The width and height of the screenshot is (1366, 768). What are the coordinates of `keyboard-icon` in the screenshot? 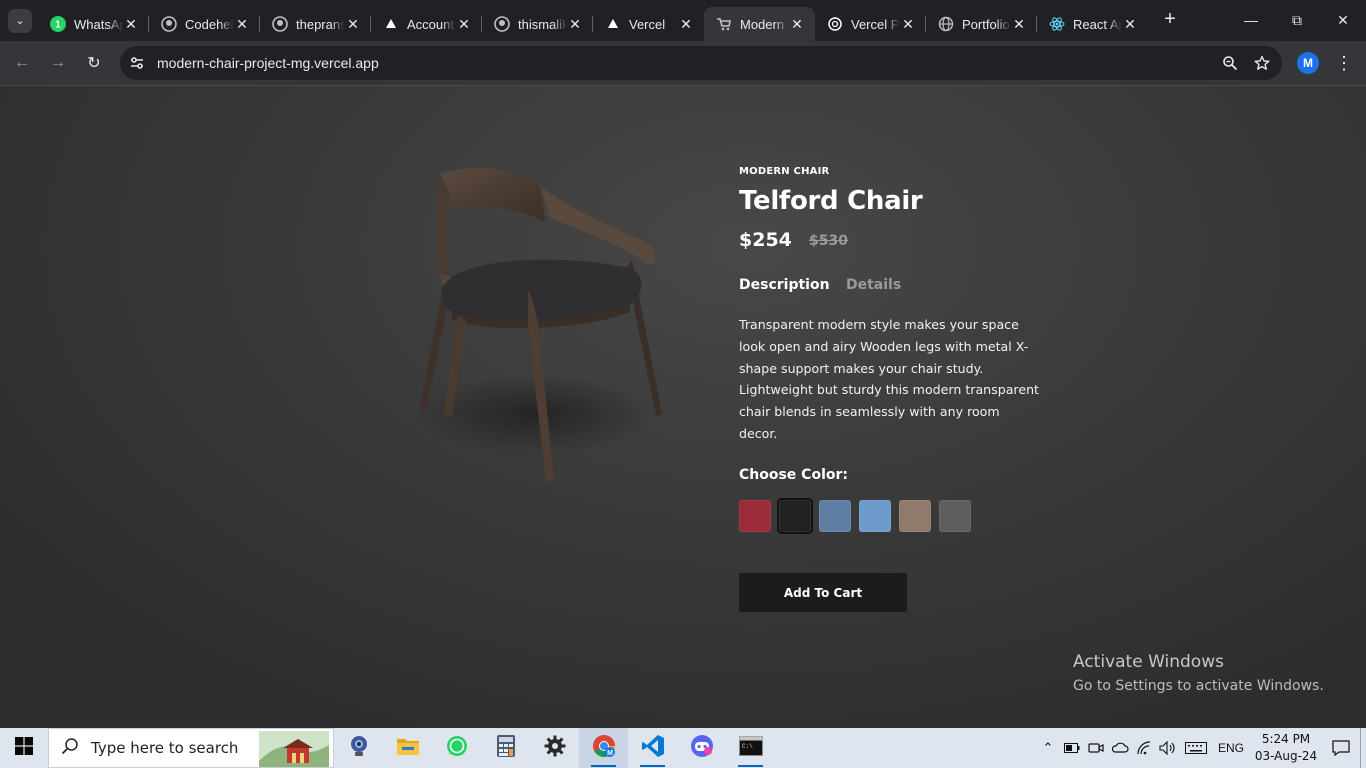 It's located at (1196, 748).